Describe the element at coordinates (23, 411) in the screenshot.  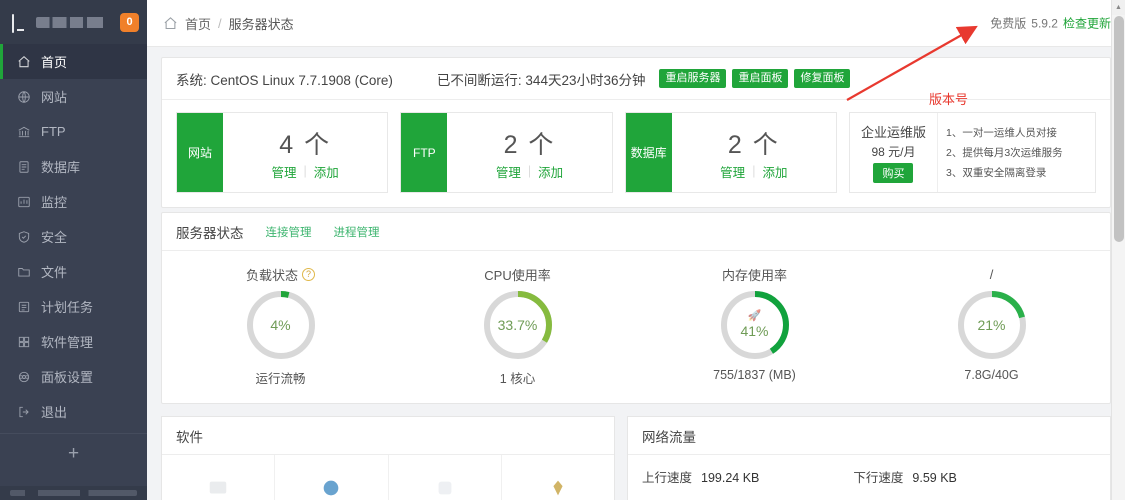
I see `logout-icon` at that location.